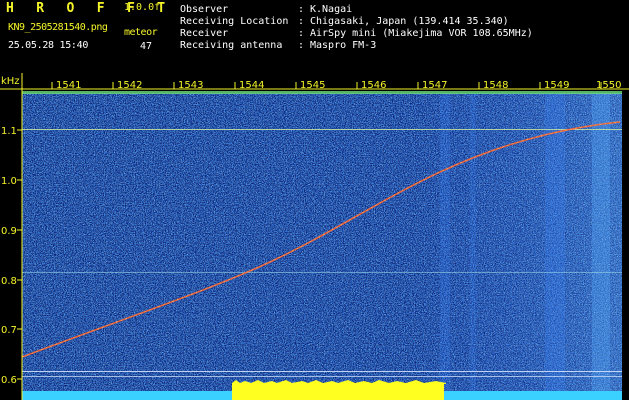 Image resolution: width=629 pixels, height=400 pixels. I want to click on x-tick-label: 1541, so click(68, 85).